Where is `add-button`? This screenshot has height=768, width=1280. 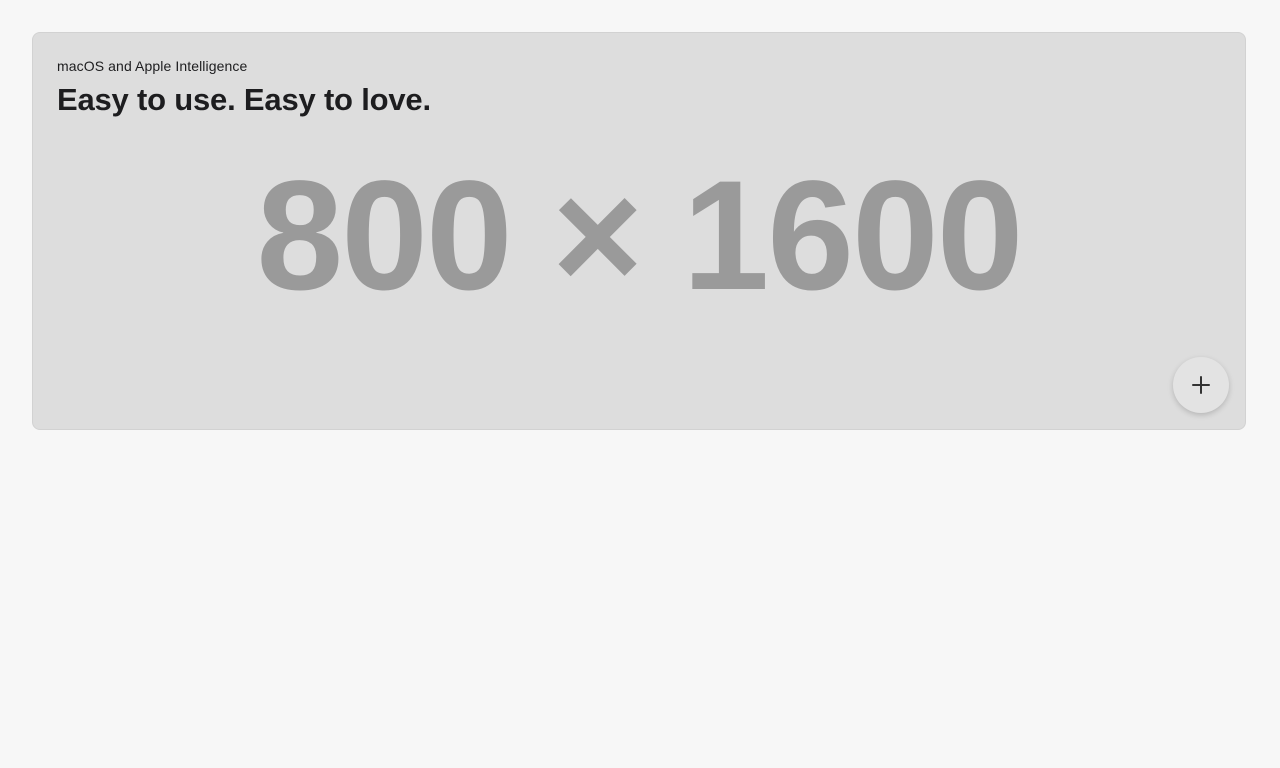
add-button is located at coordinates (1201, 385).